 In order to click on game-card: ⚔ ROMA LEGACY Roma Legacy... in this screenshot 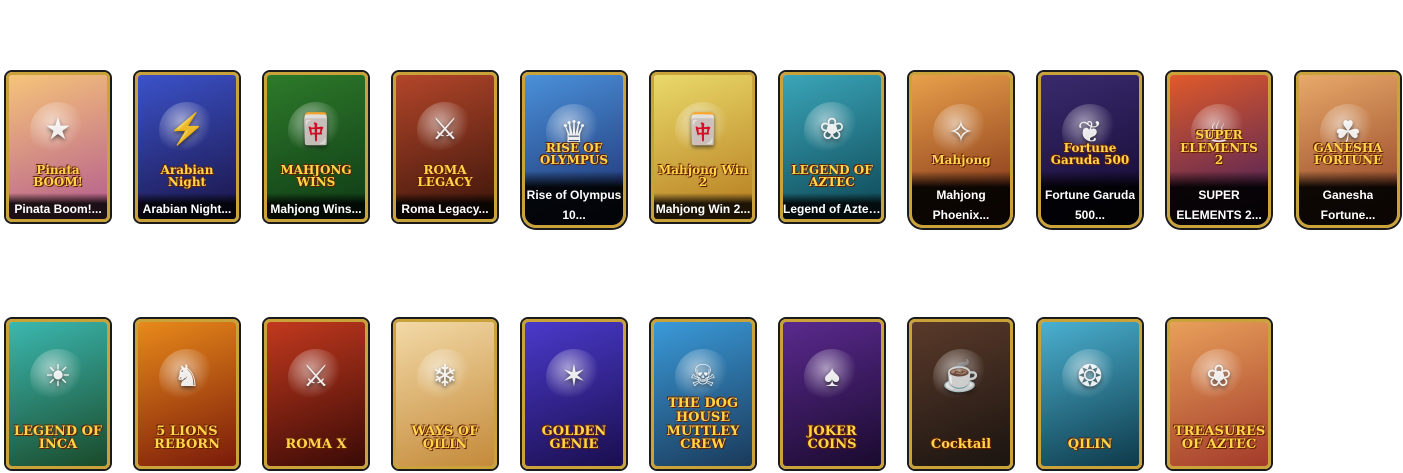, I will do `click(445, 147)`.